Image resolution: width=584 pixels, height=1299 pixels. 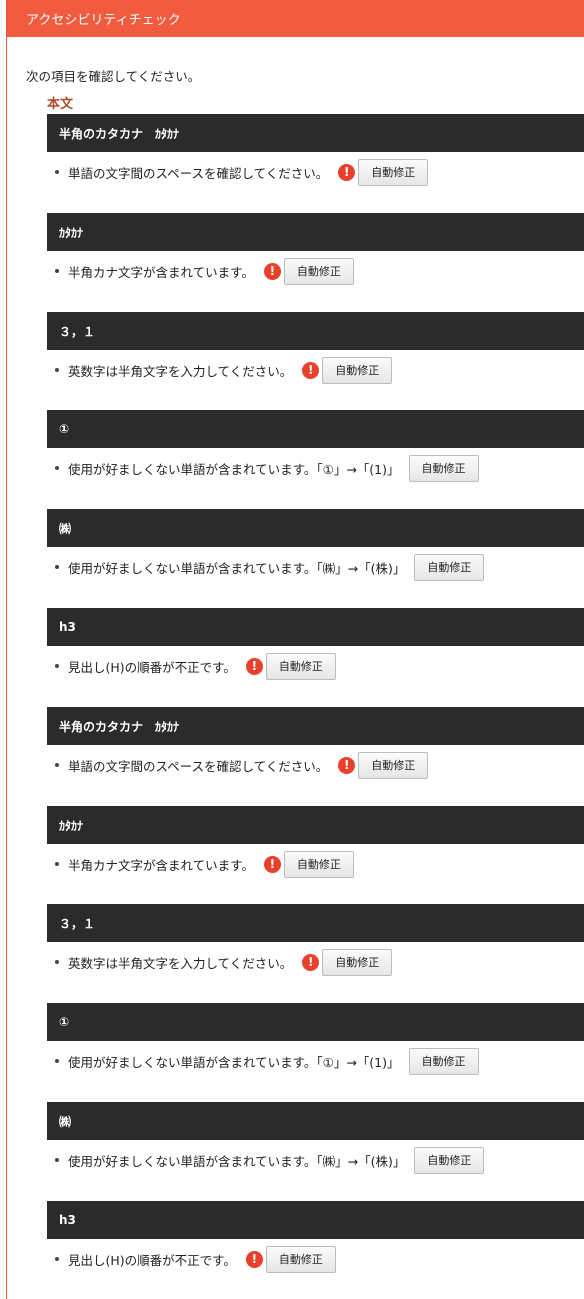 I want to click on intro-text: 次の項目を確認してください。, so click(x=113, y=76).